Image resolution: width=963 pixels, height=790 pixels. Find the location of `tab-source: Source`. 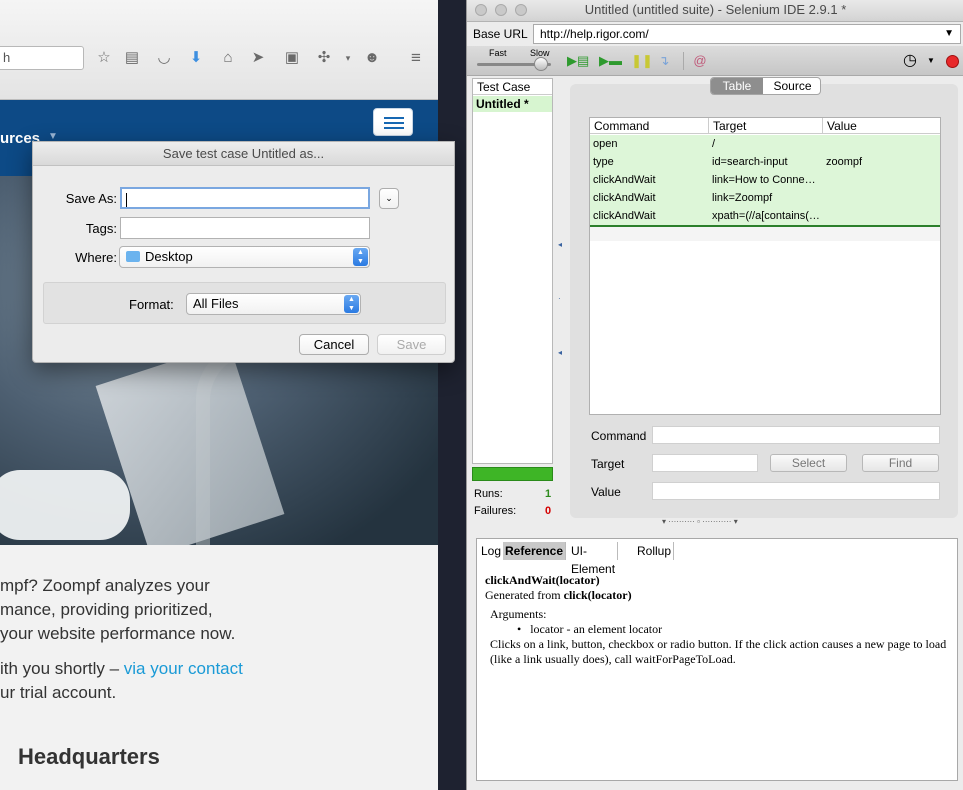

tab-source: Source is located at coordinates (792, 86).